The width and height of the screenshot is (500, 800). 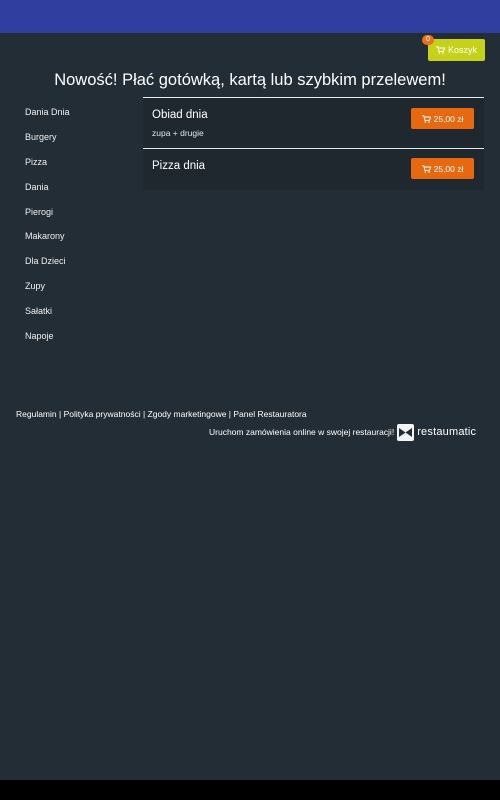 I want to click on sidebar-item-dania-dnia: Dania Dnia, so click(x=80, y=112).